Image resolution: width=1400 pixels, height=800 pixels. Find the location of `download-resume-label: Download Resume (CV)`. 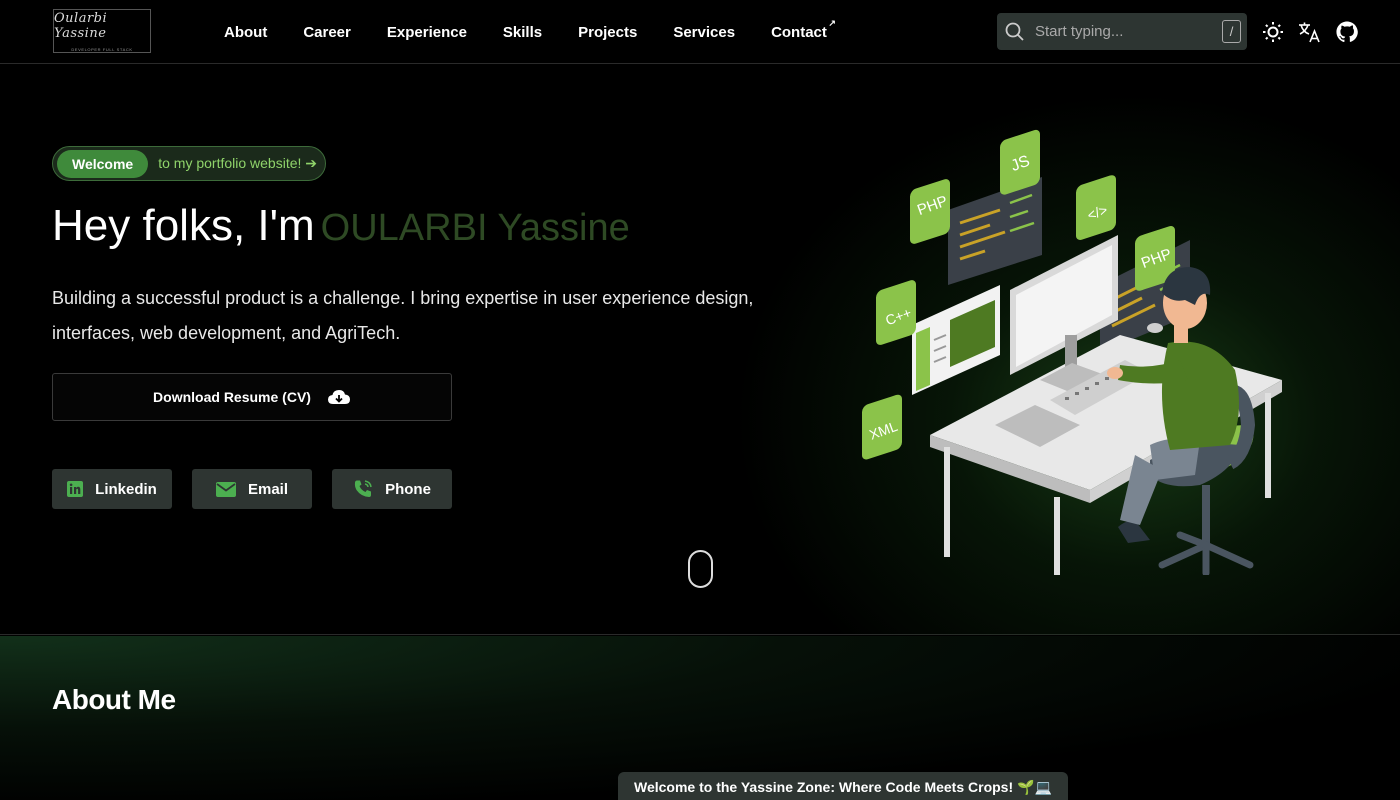

download-resume-label: Download Resume (CV) is located at coordinates (232, 397).